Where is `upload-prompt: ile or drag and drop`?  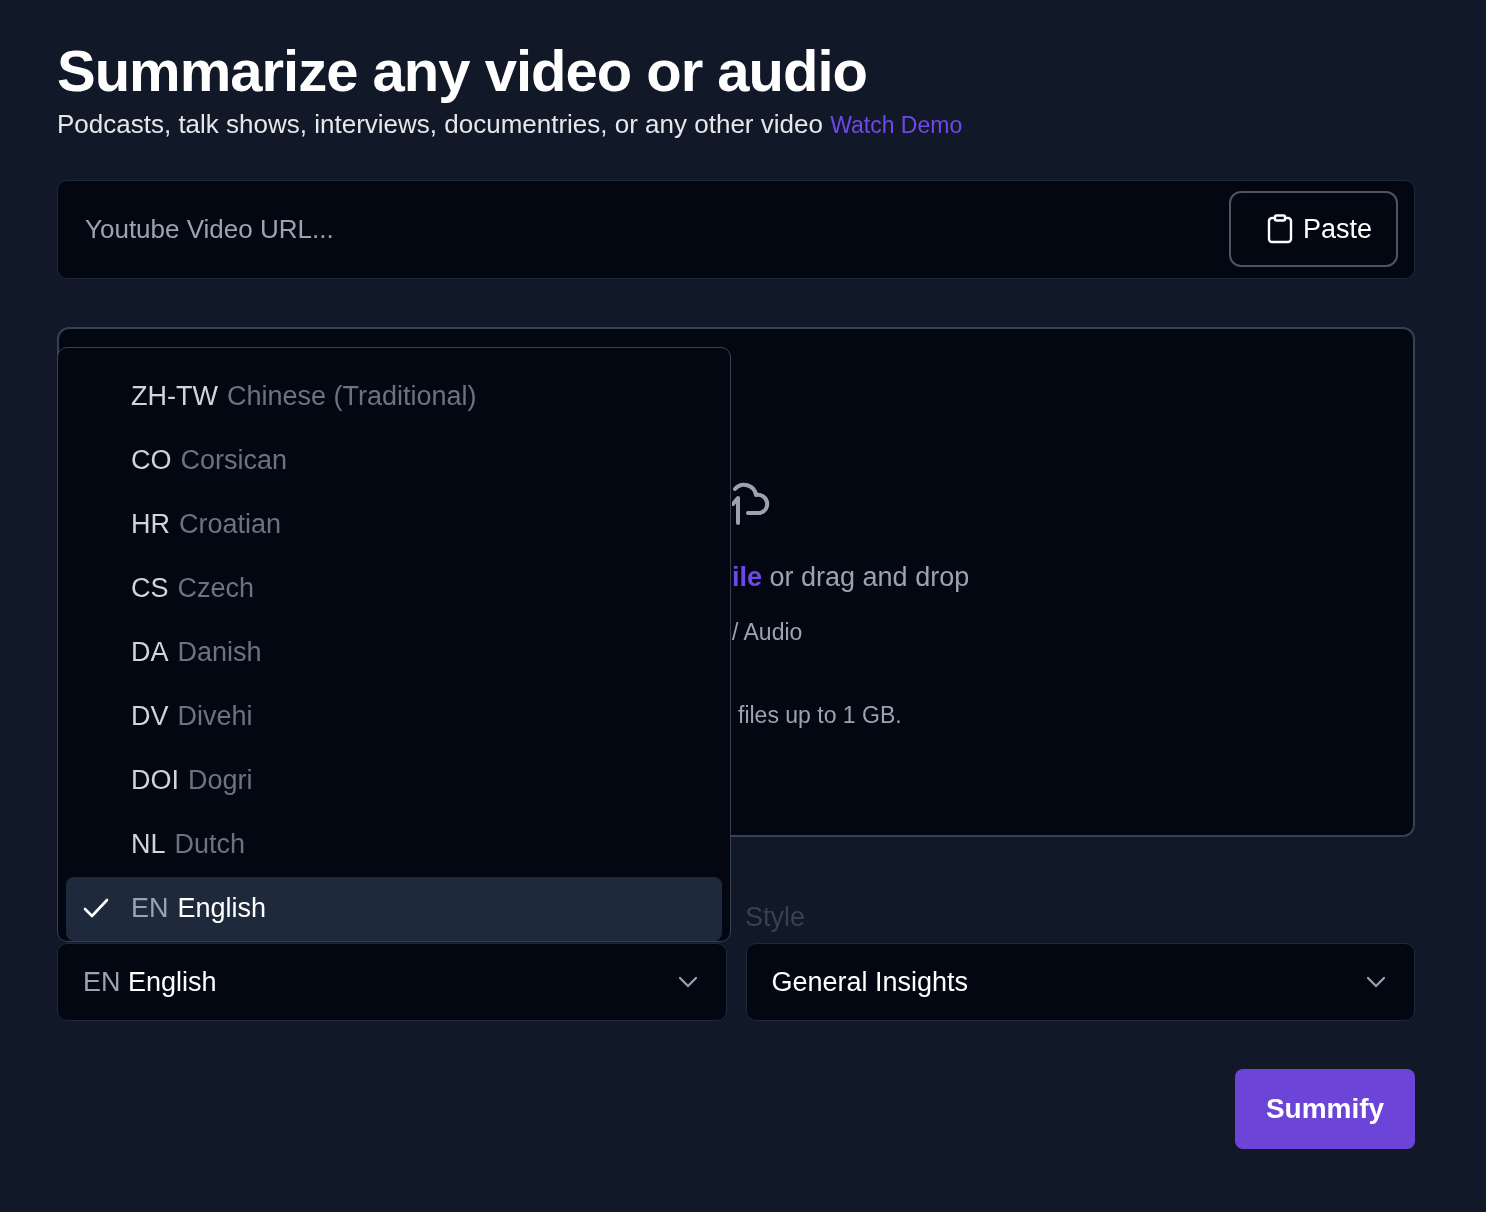
upload-prompt: ile or drag and drop is located at coordinates (851, 577).